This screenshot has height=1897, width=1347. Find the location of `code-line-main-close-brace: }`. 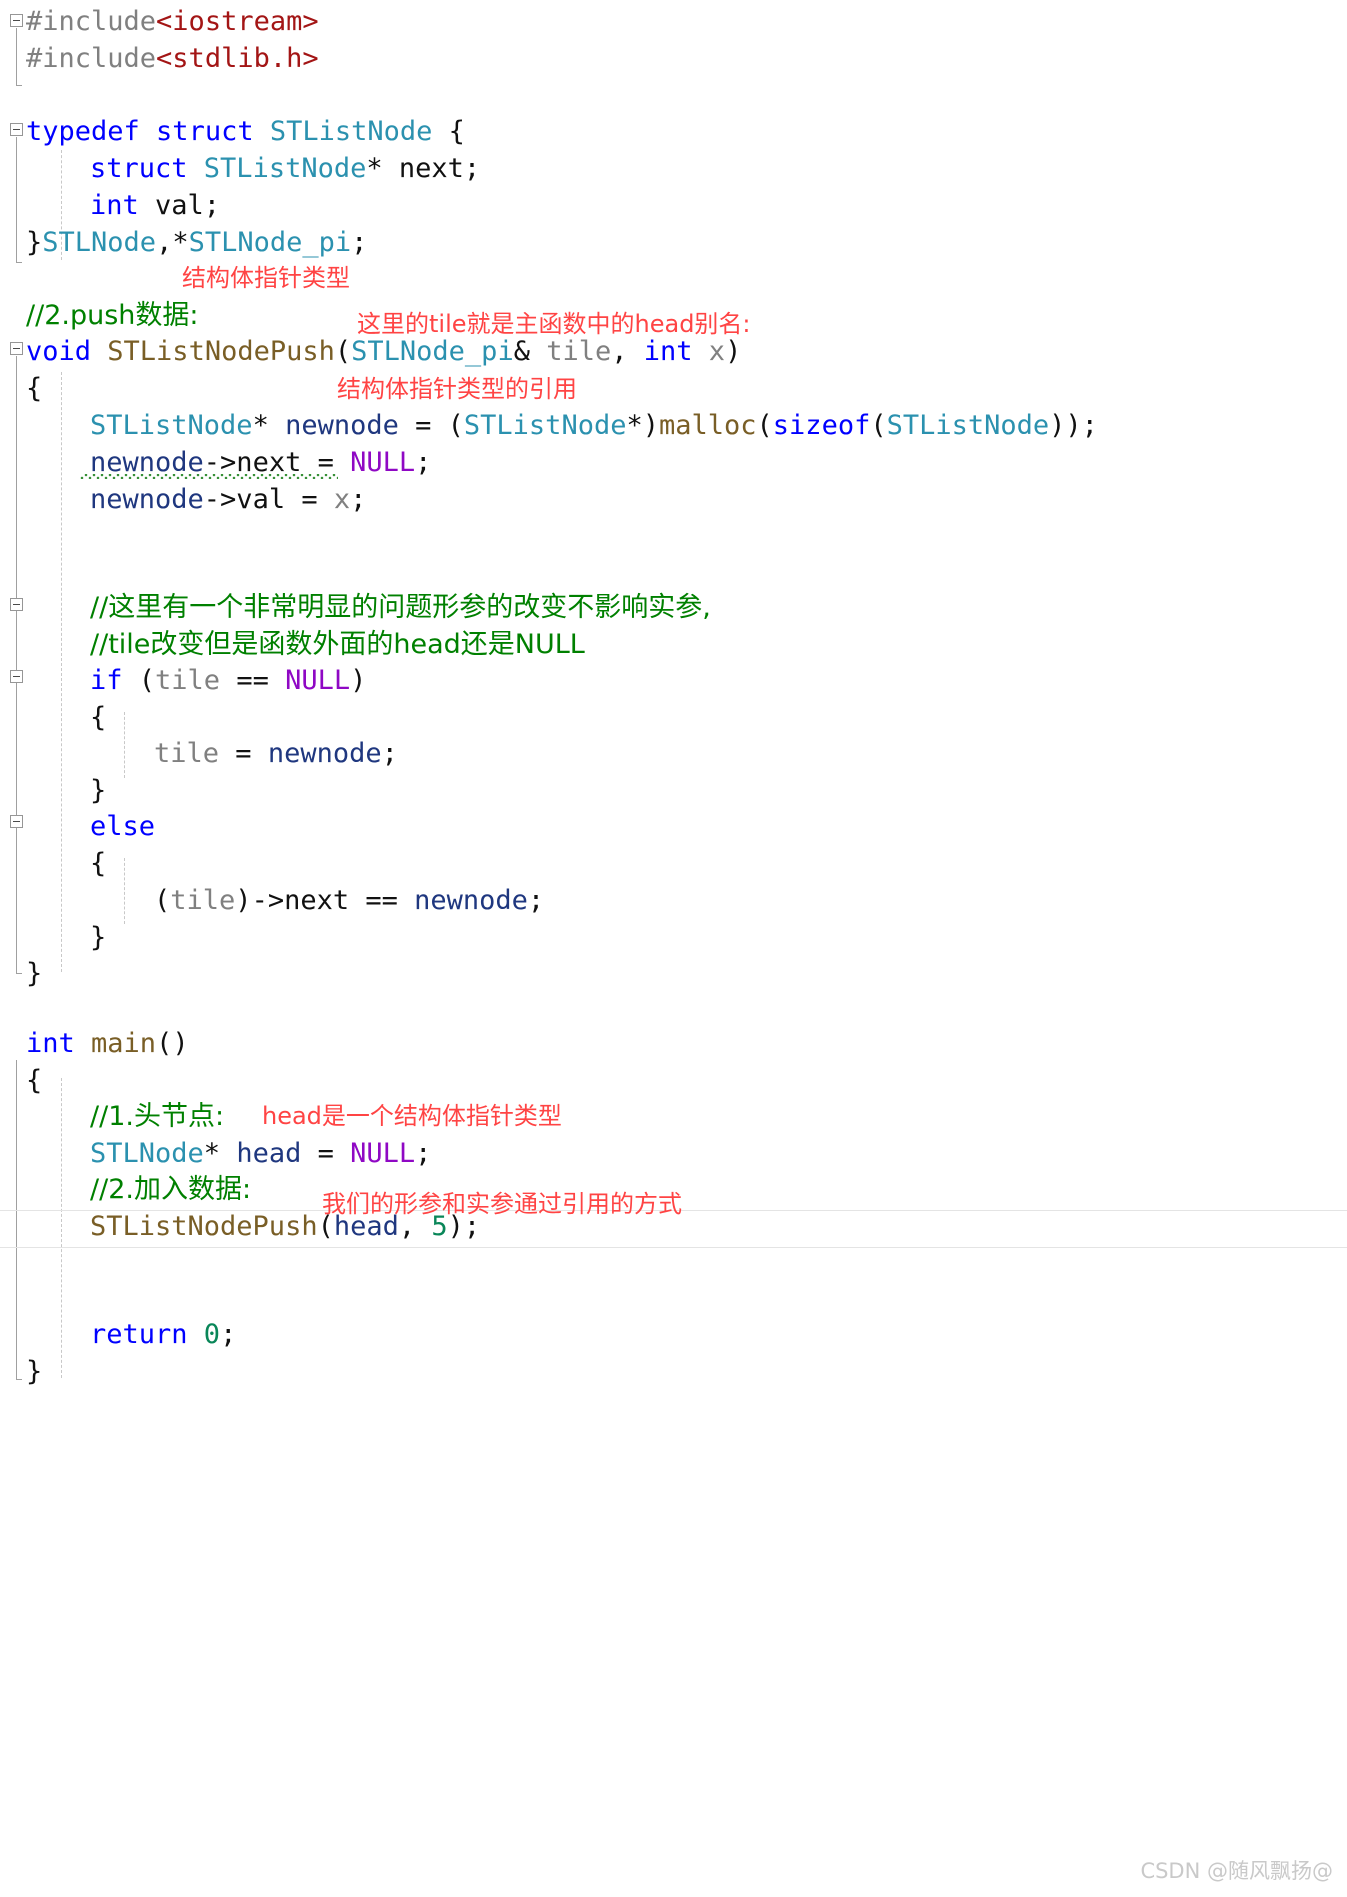

code-line-main-close-brace: } is located at coordinates (28, 1372).